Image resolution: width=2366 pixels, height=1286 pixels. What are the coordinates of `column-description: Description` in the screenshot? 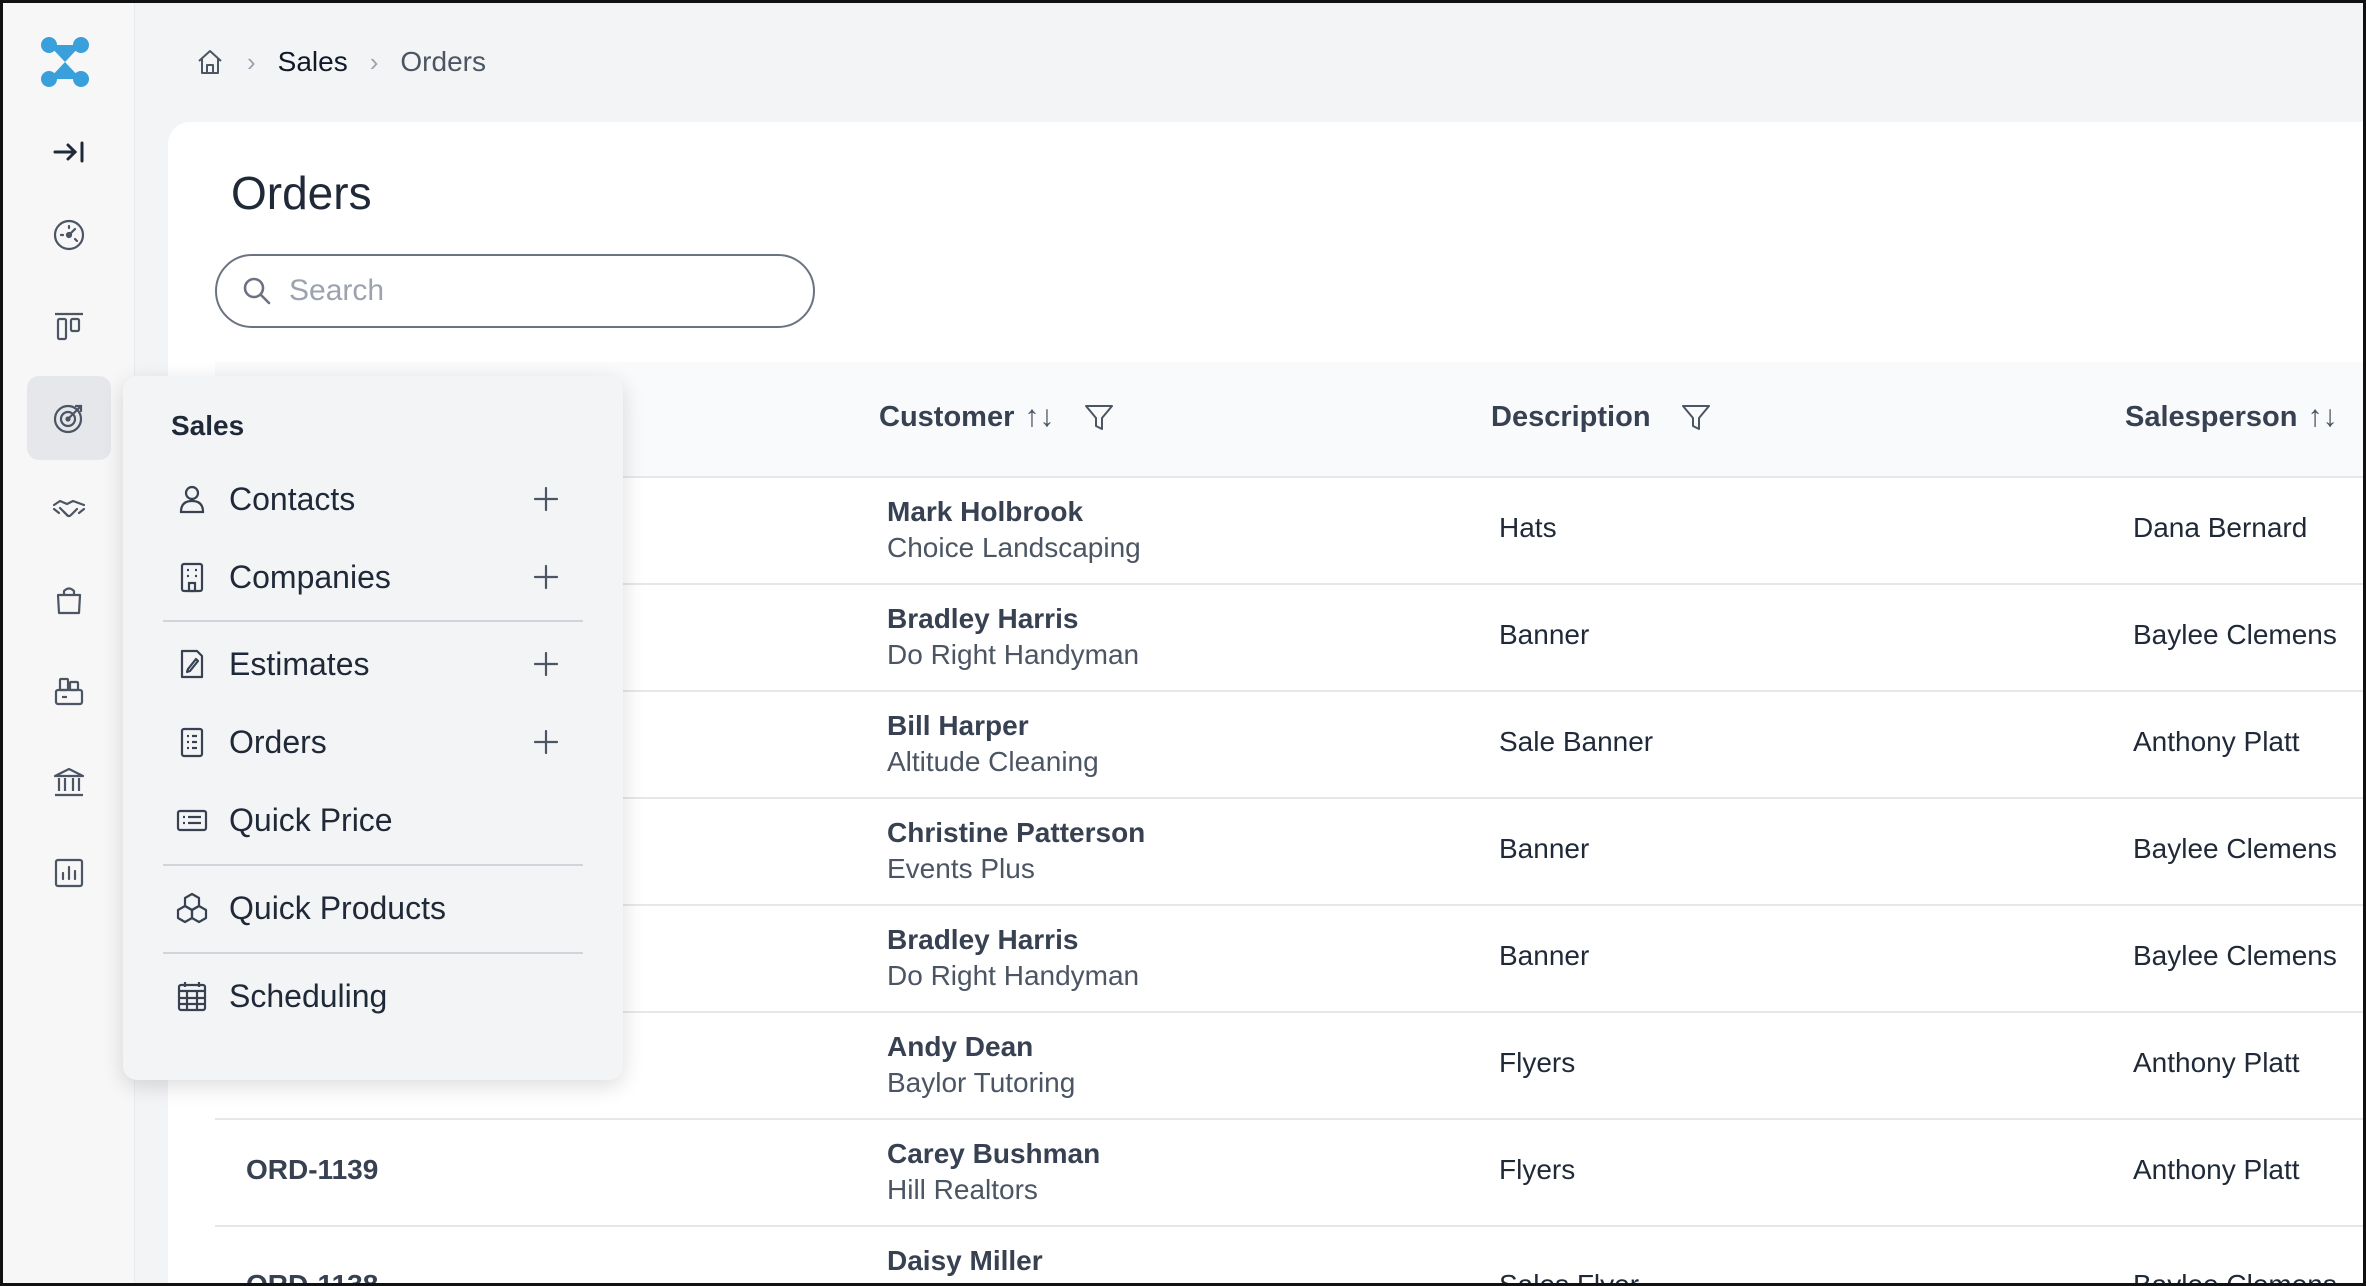 It's located at (1602, 417).